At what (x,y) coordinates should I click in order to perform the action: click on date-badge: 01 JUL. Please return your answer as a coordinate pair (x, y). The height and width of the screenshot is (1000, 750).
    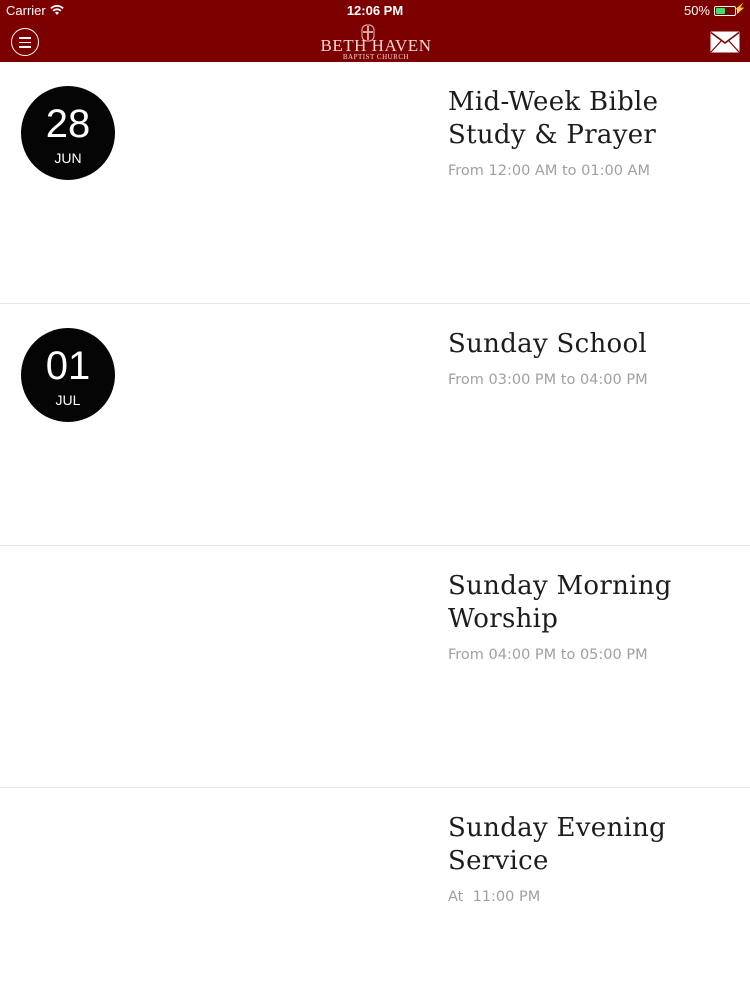
    Looking at the image, I should click on (68, 375).